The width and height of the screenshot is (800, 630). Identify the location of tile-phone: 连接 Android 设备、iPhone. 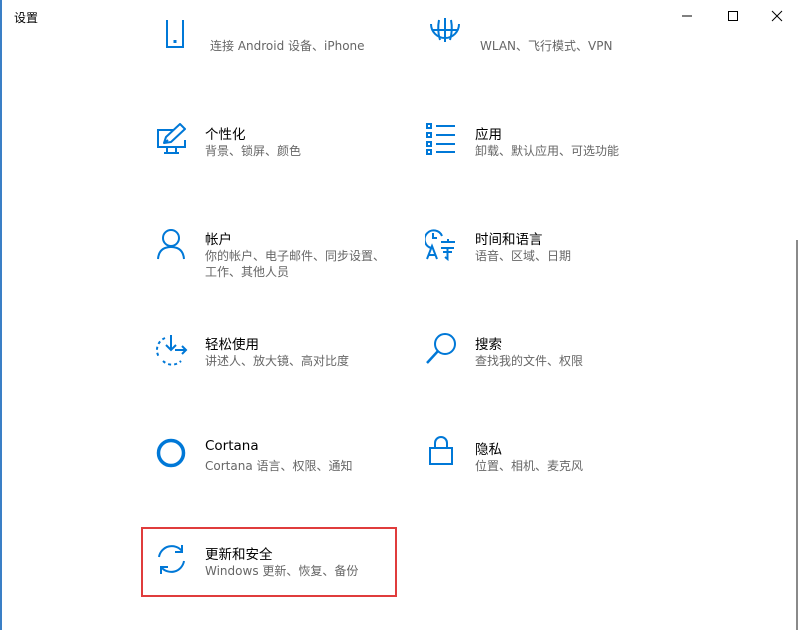
(271, 53).